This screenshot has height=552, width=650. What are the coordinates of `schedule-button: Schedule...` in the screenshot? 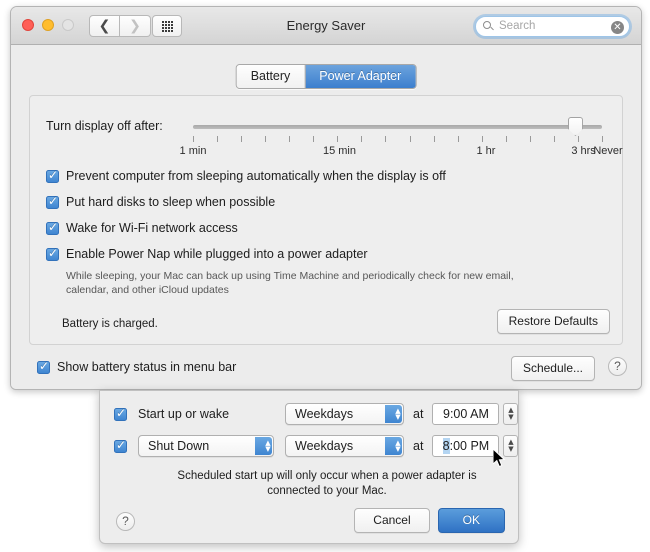 It's located at (552, 368).